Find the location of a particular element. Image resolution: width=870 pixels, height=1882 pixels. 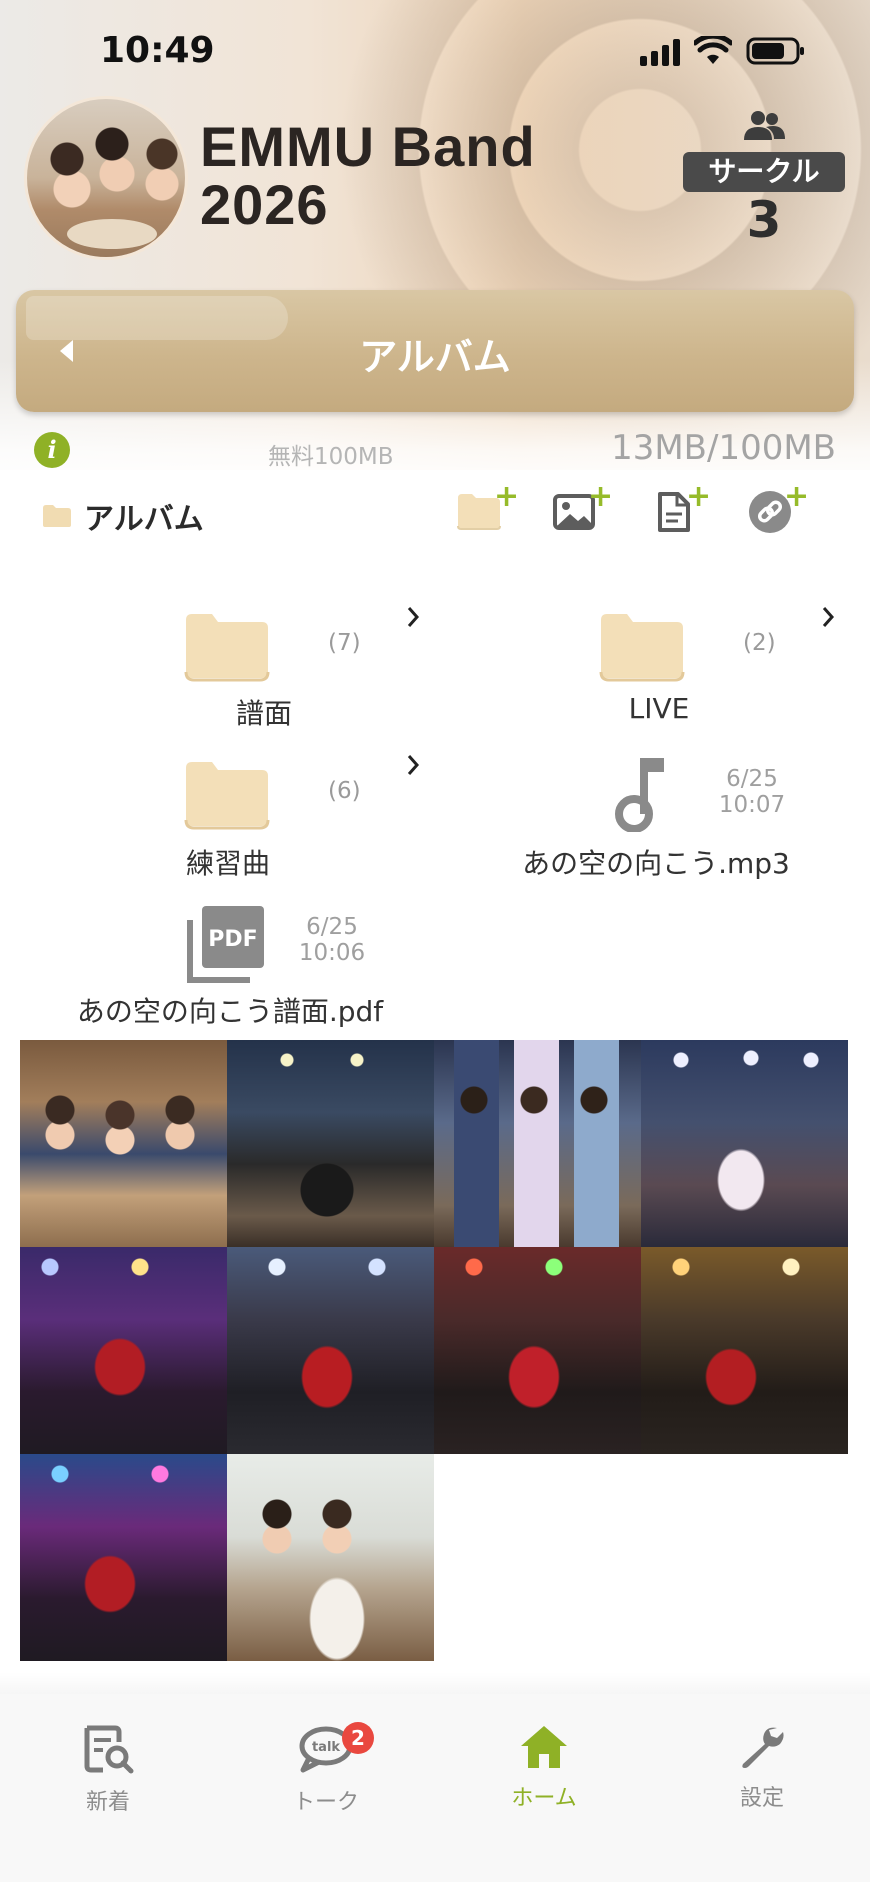

folder-count: (6) is located at coordinates (344, 791).